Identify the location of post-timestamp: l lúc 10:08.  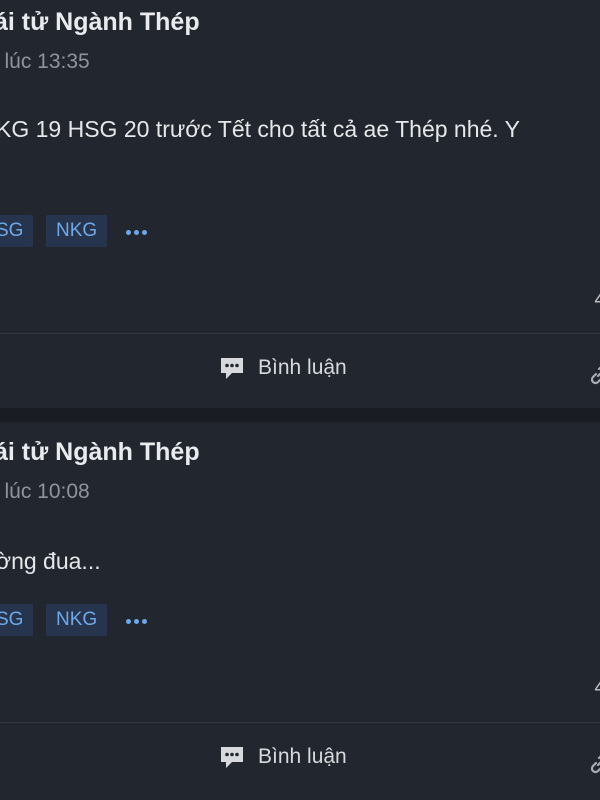
(45, 492).